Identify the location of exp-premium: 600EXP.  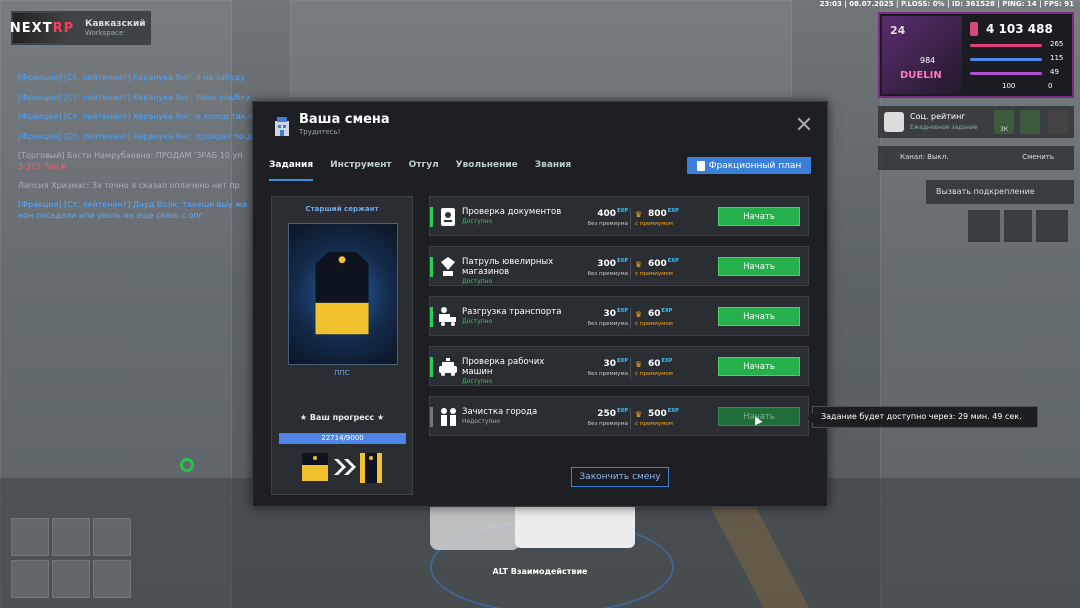
(663, 263).